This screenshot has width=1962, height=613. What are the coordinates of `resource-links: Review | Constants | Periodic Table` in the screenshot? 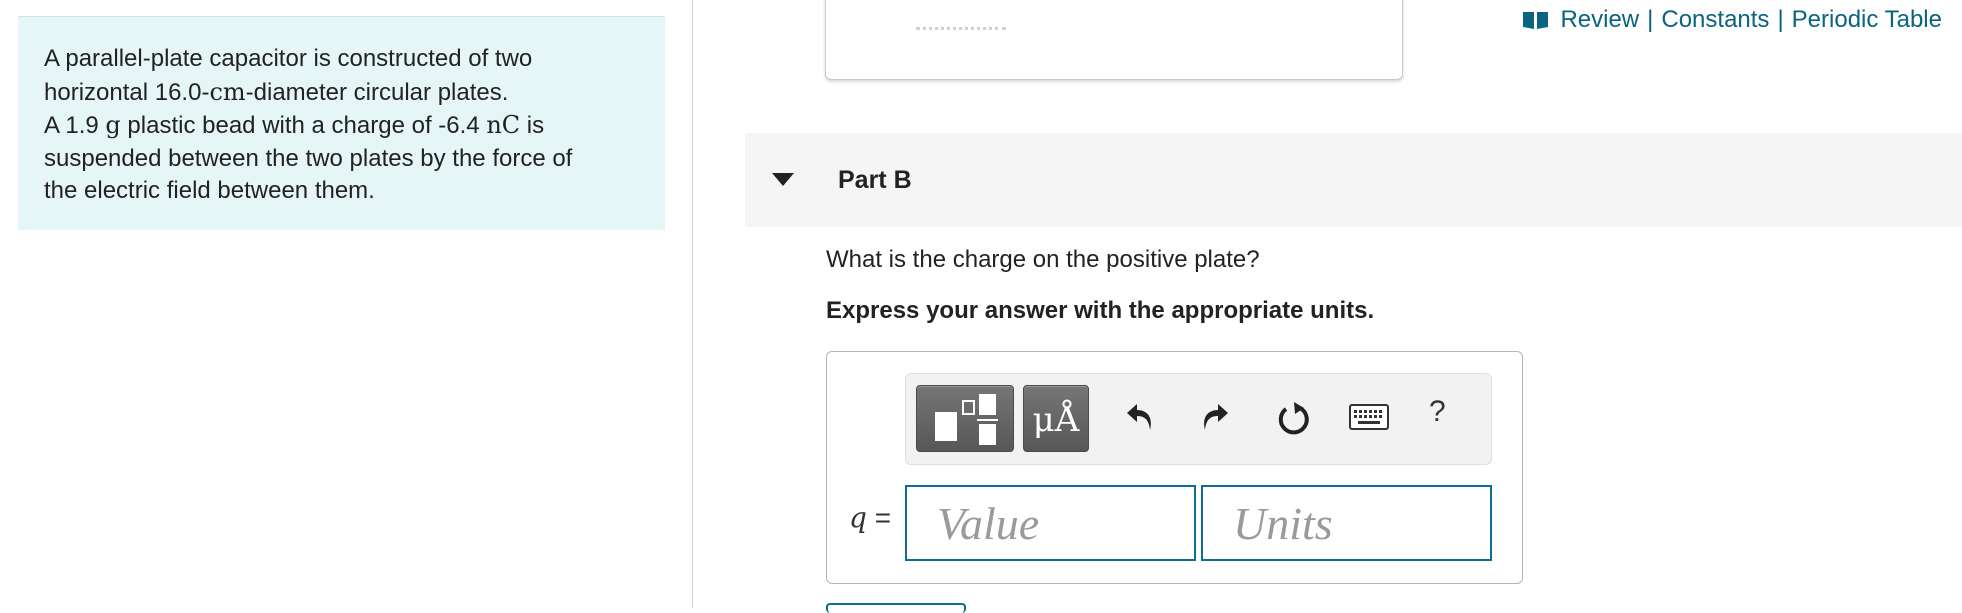 It's located at (1732, 20).